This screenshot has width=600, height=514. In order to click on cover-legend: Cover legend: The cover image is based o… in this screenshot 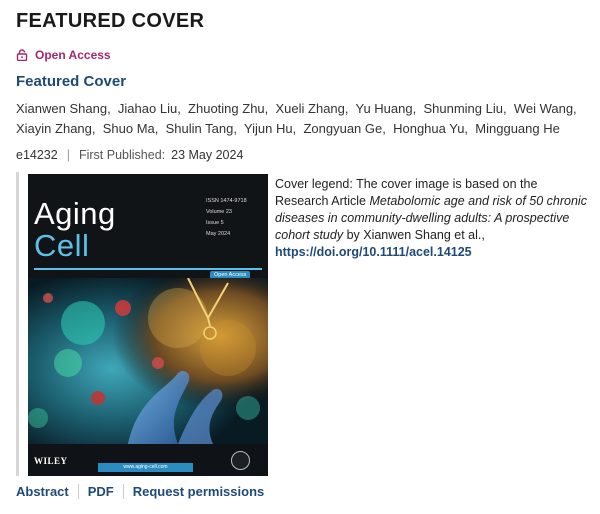, I will do `click(434, 218)`.